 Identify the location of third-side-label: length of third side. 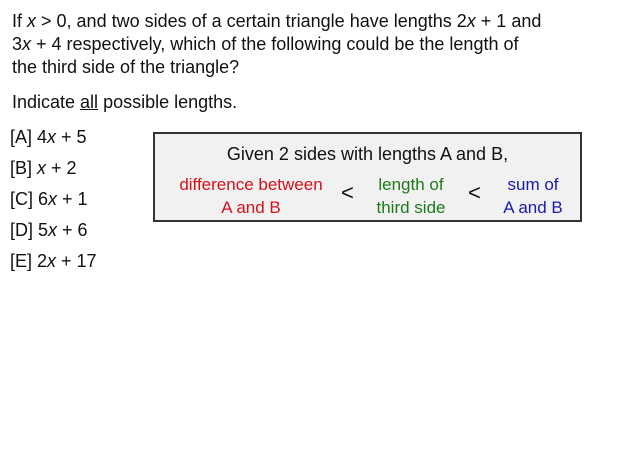
(411, 196).